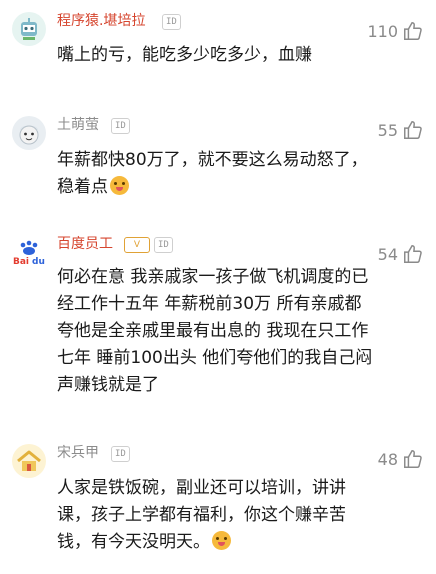 Image resolution: width=436 pixels, height=574 pixels. Describe the element at coordinates (137, 245) in the screenshot. I see `verified-badge: V` at that location.